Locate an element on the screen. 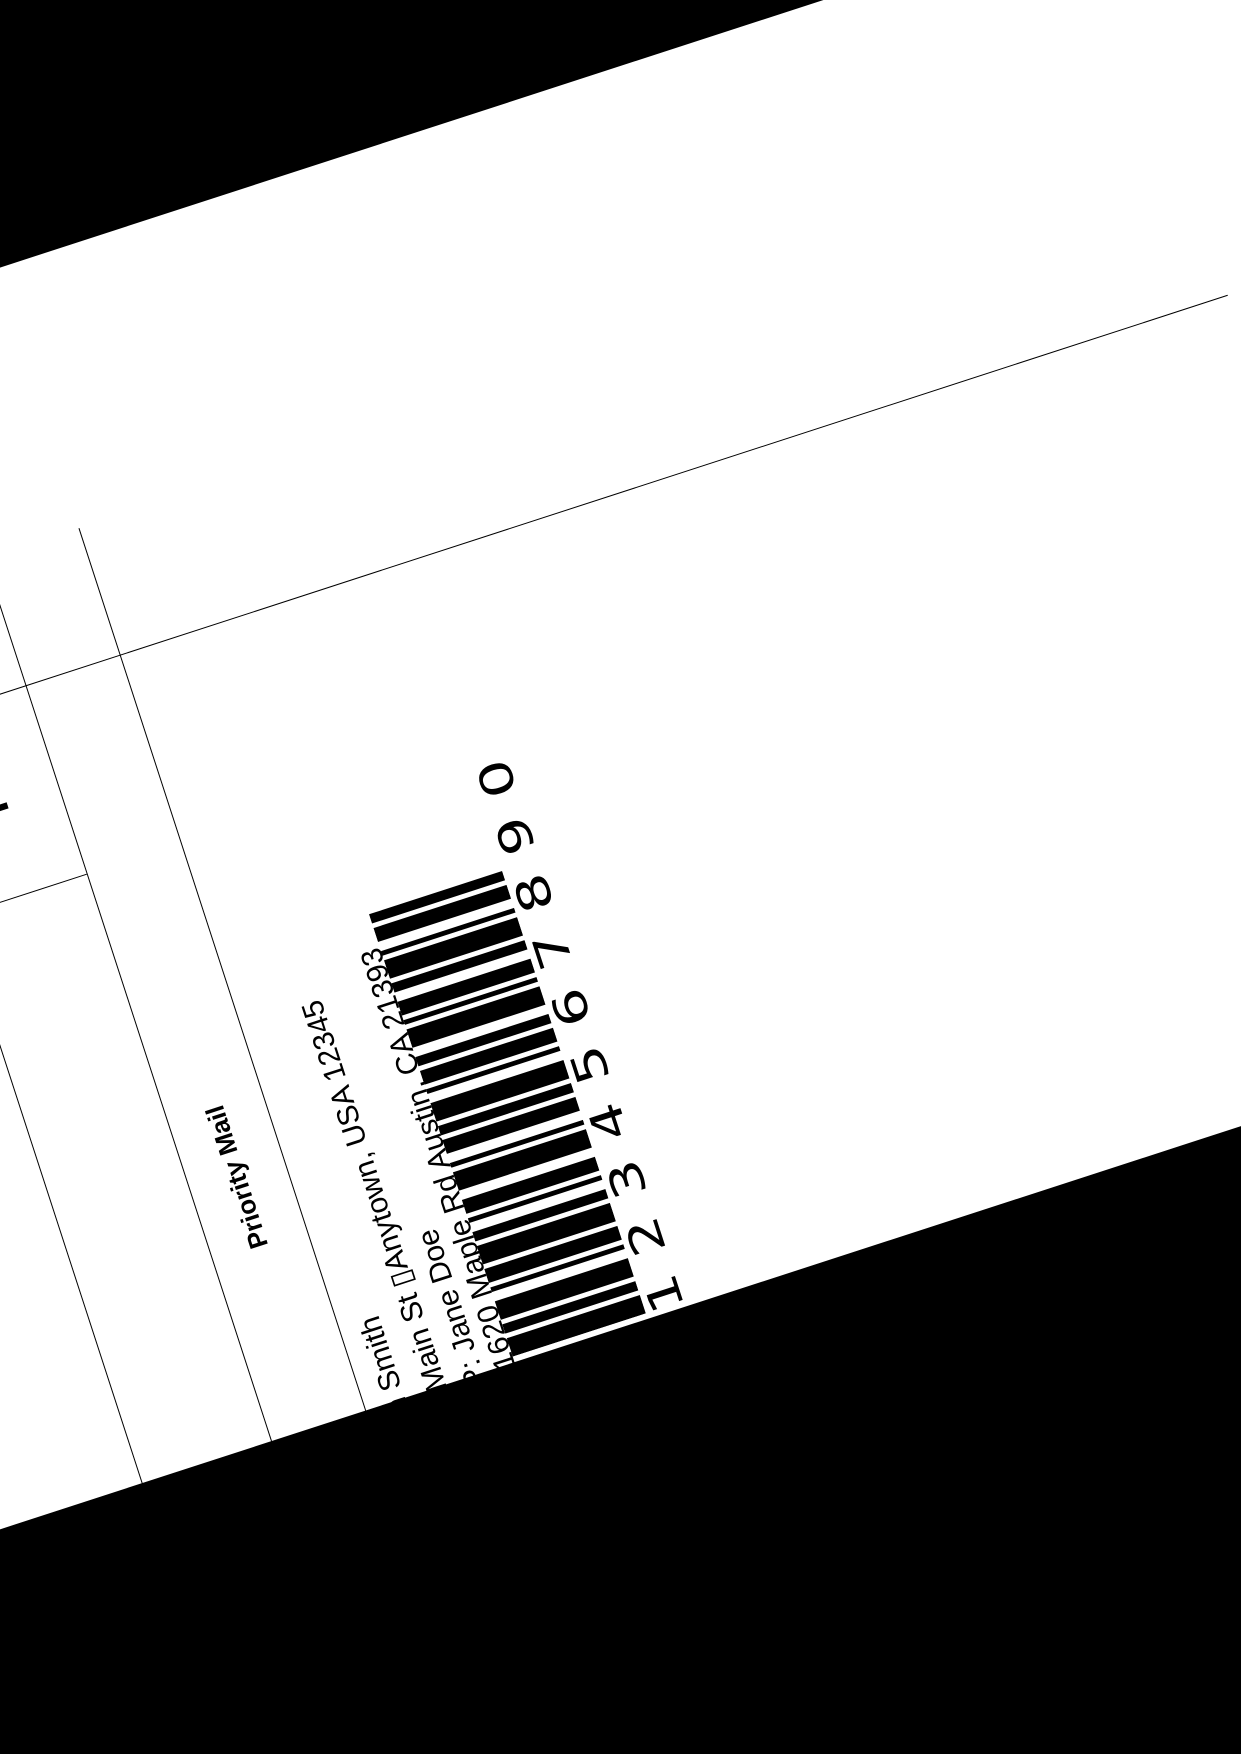  label-divider-address is located at coordinates (233, 1004).